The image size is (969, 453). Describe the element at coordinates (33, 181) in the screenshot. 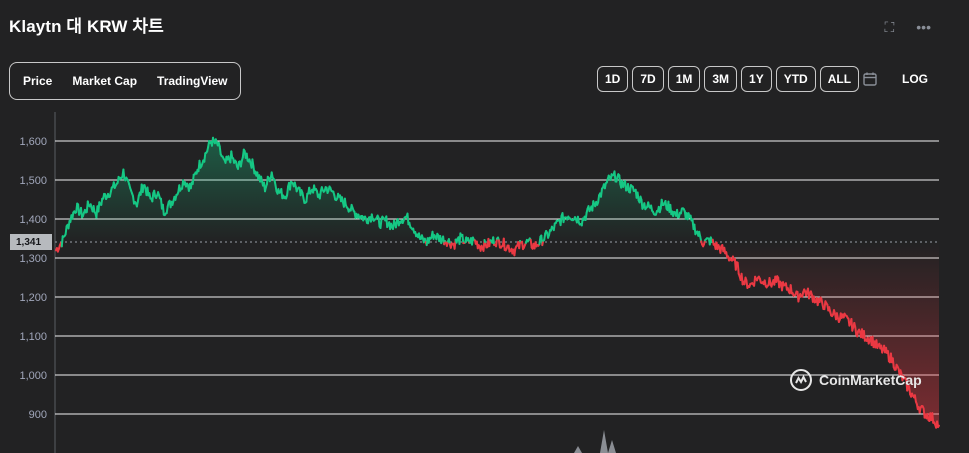

I see `y-tick-label: 1,500` at that location.